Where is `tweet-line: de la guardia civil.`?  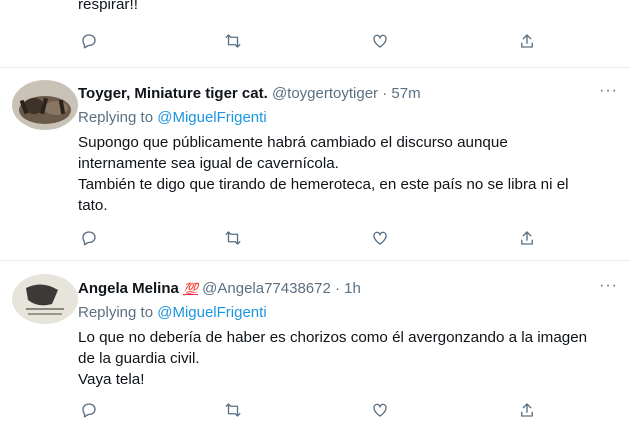
tweet-line: de la guardia civil. is located at coordinates (139, 358).